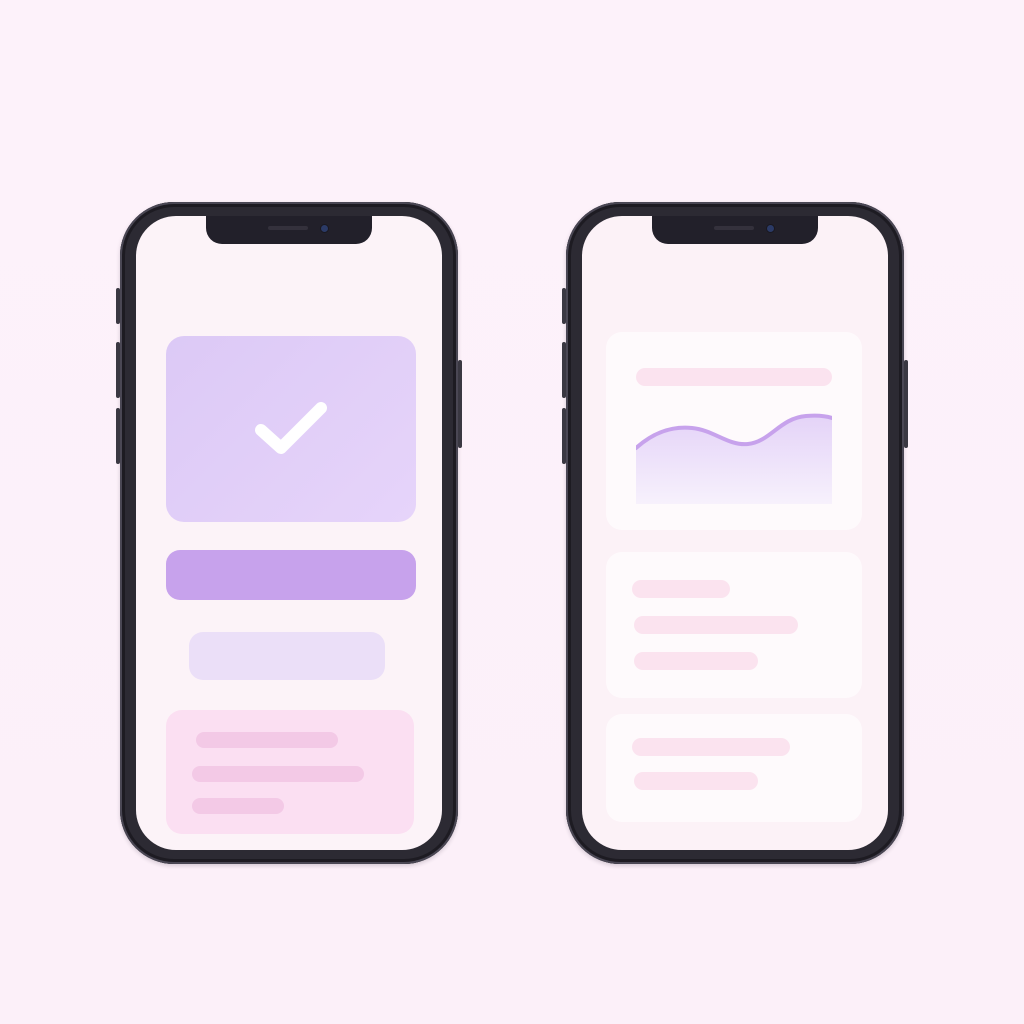 This screenshot has height=1024, width=1024. Describe the element at coordinates (734, 377) in the screenshot. I see `chart-title-placeholder` at that location.